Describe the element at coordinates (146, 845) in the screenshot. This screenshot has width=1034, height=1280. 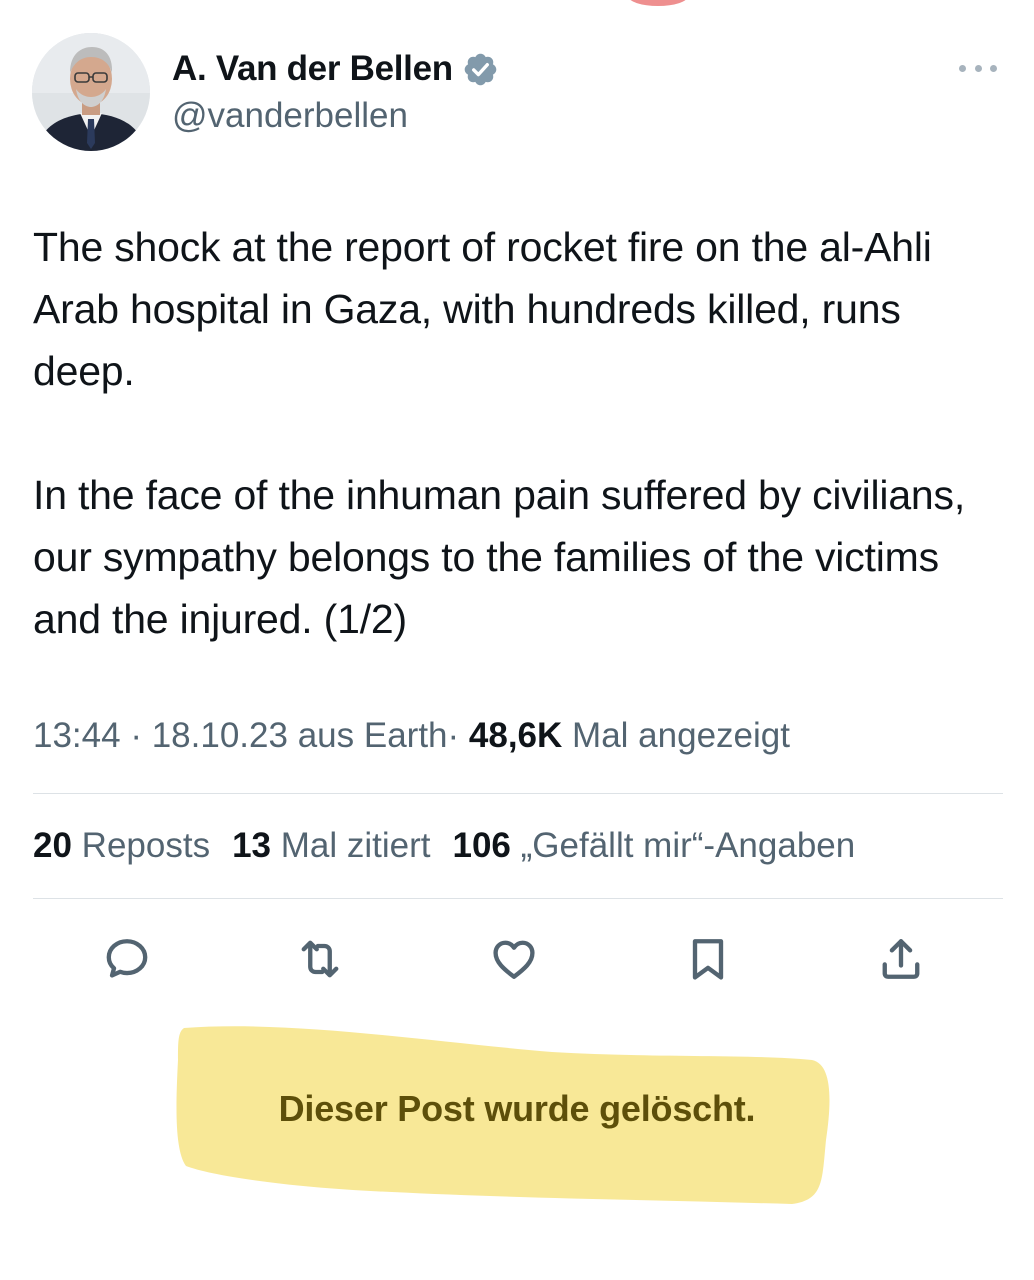
I see `reposts-label: Reposts` at that location.